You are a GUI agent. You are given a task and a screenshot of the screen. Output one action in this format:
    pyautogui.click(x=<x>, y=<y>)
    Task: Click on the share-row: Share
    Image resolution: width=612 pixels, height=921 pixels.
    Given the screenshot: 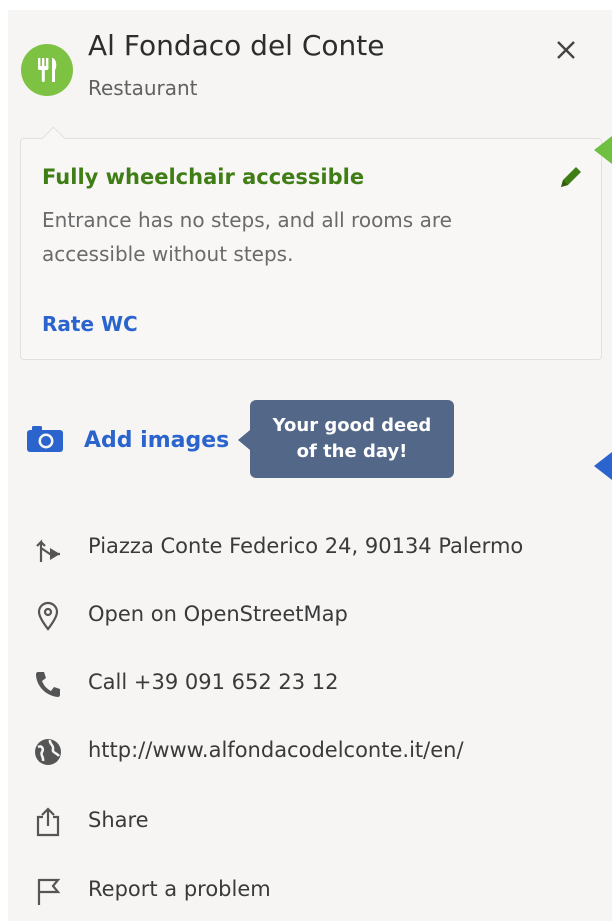 What is the action you would take?
    pyautogui.click(x=310, y=821)
    